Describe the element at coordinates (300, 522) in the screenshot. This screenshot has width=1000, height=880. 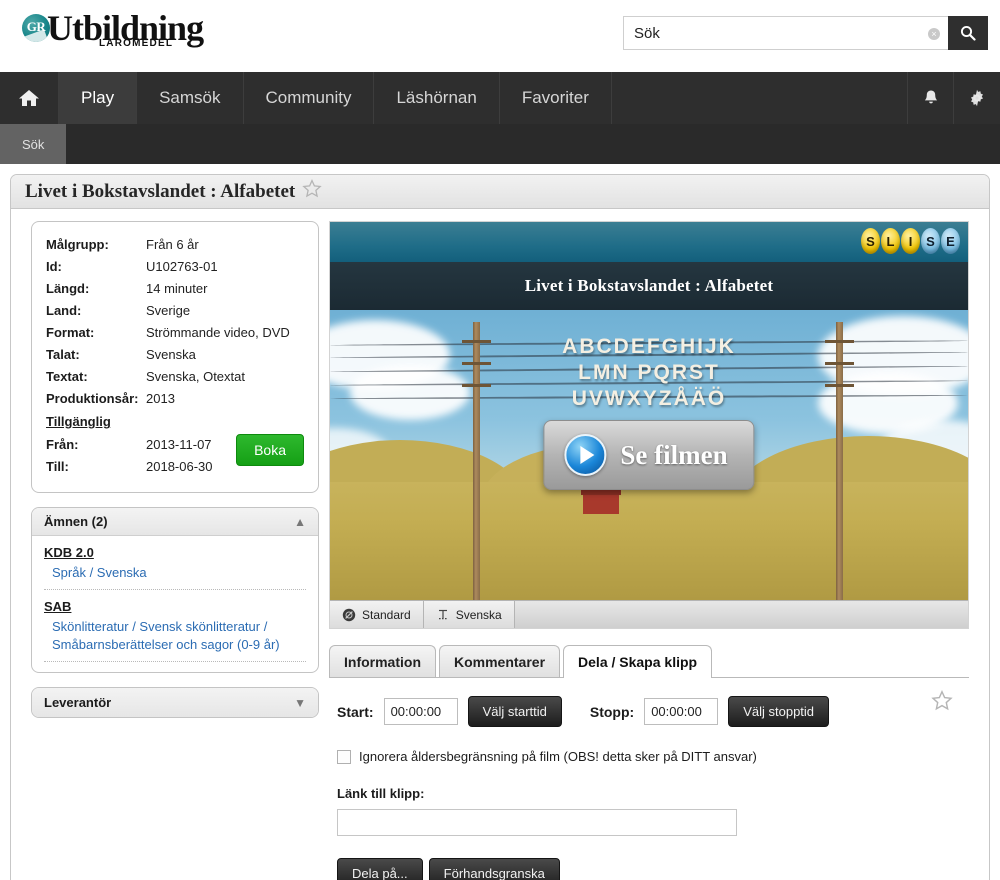
I see `chevron-up-icon: ▲` at that location.